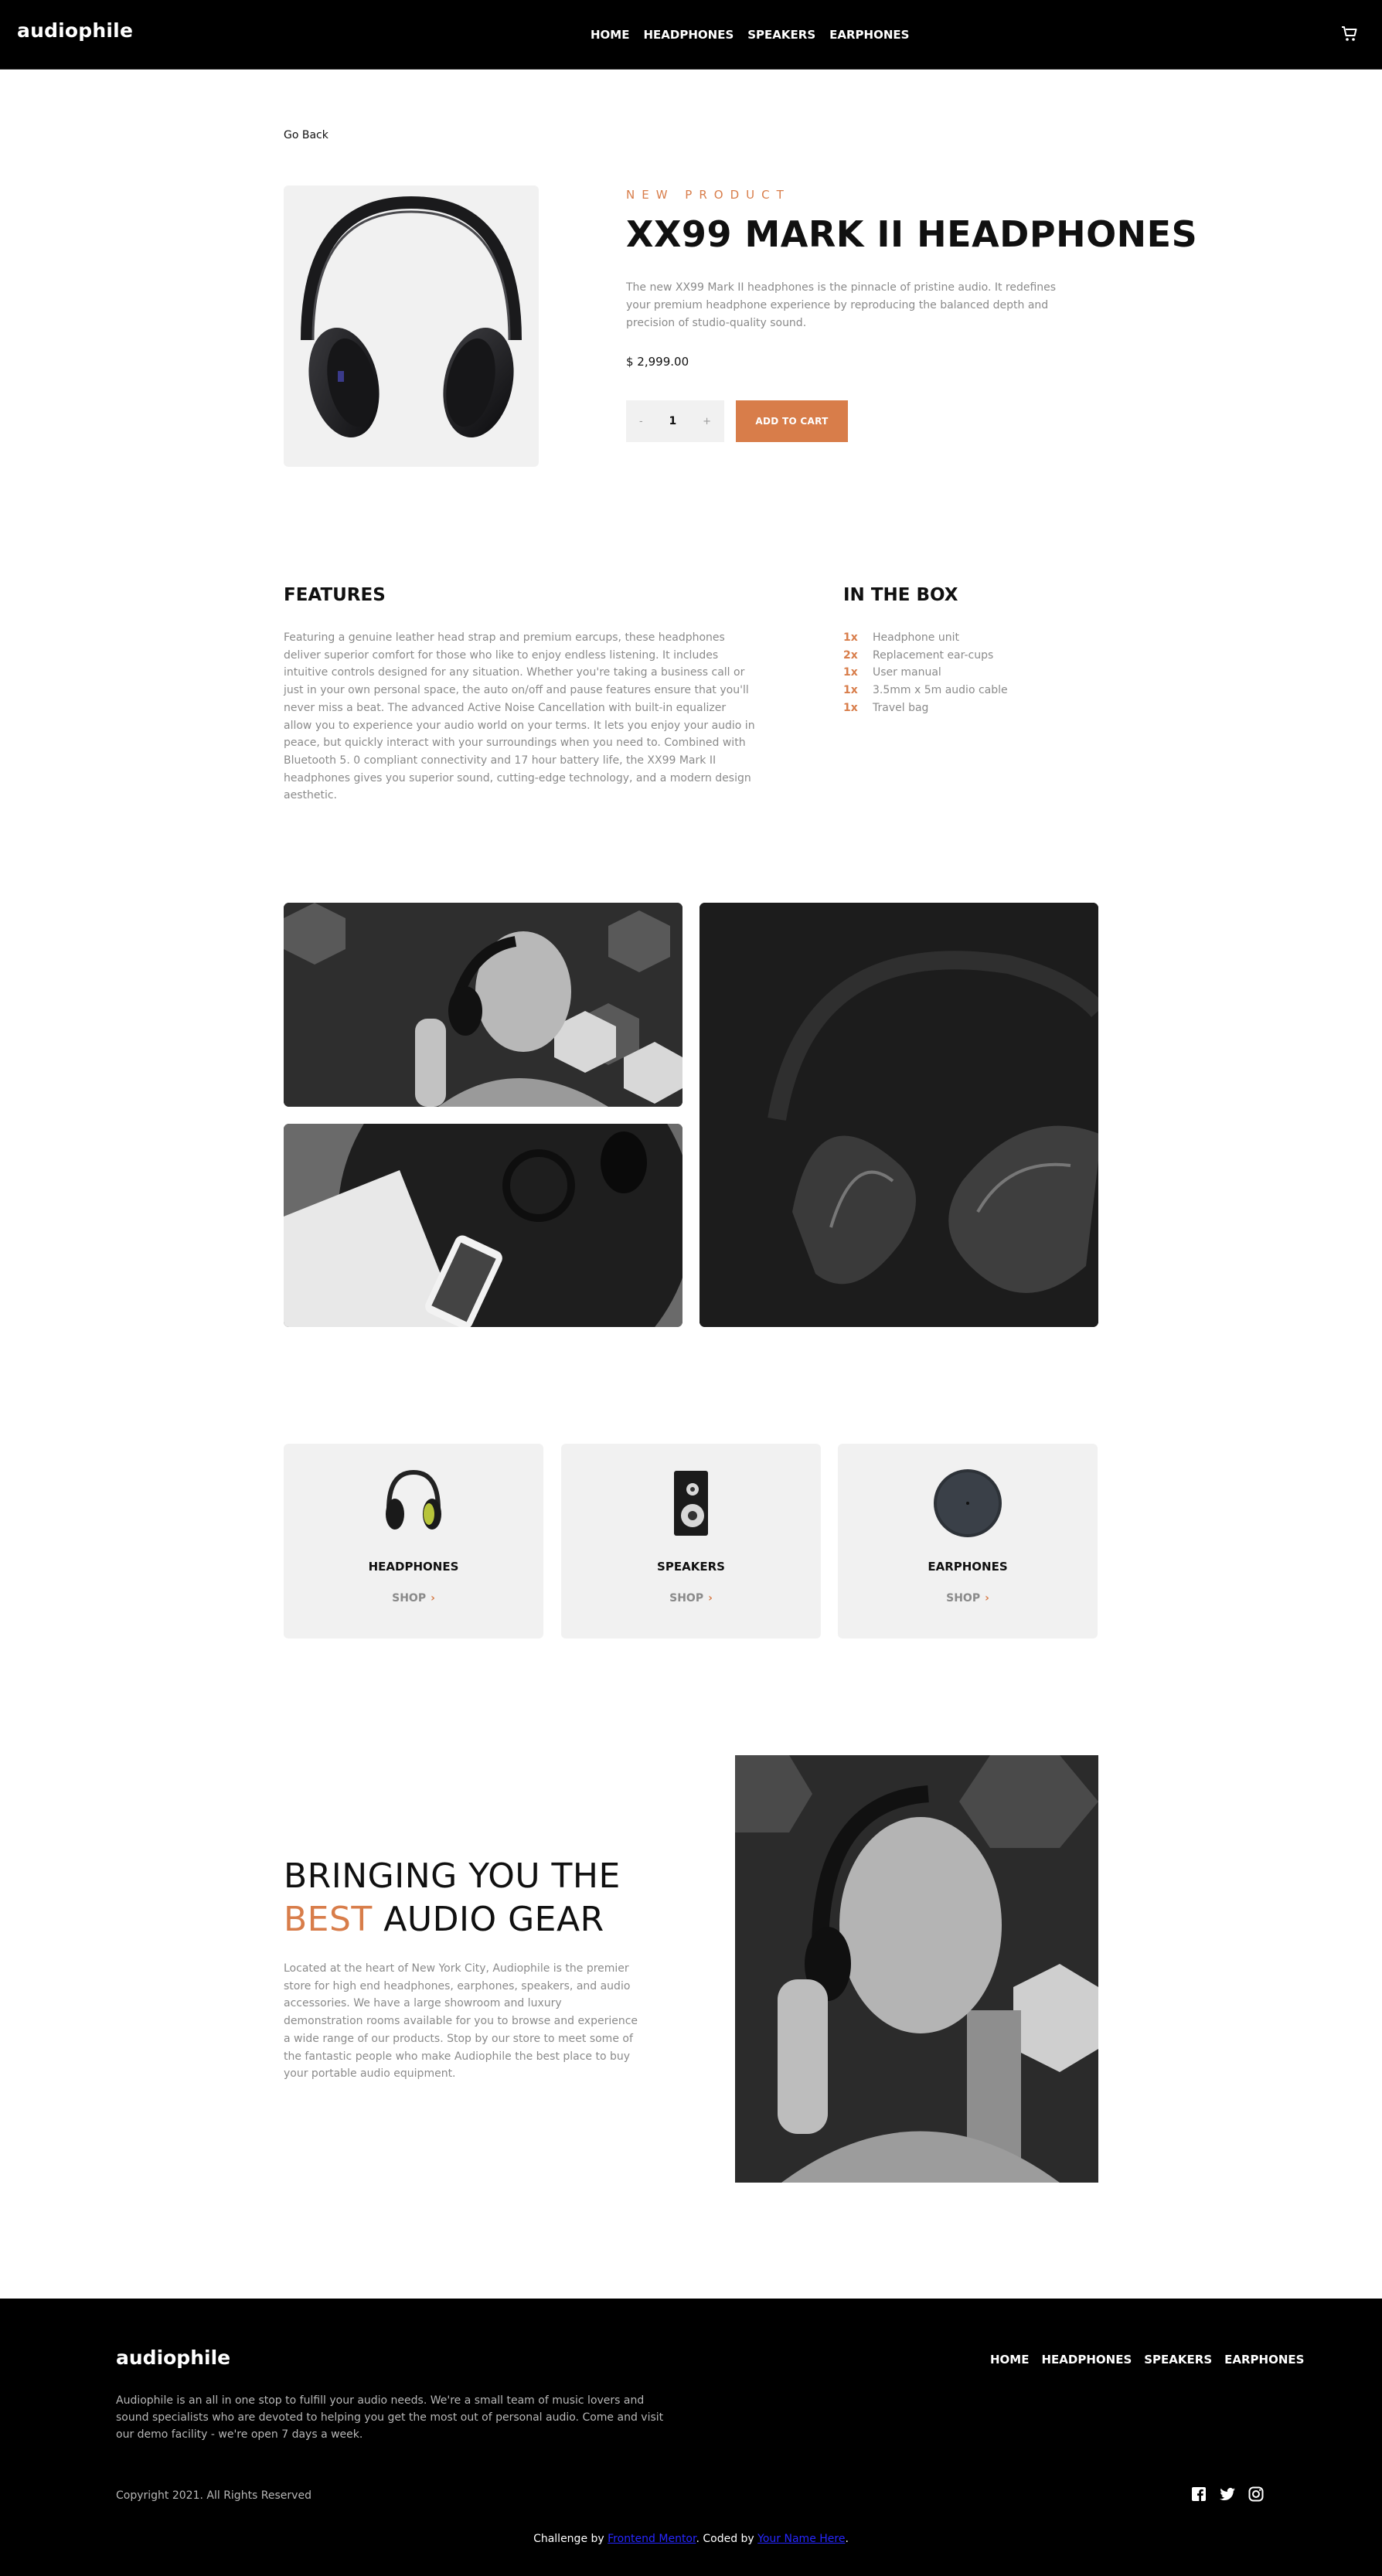 This screenshot has width=1382, height=2576. I want to click on item-label: 3.5mm x 5m audio cable, so click(940, 690).